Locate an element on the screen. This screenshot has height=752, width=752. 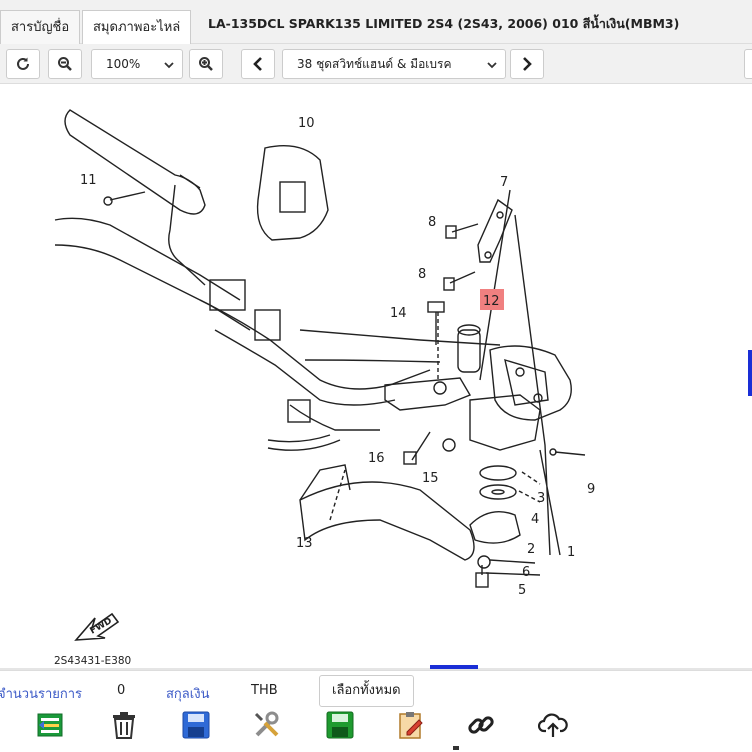
trash-icon is located at coordinates (124, 725).